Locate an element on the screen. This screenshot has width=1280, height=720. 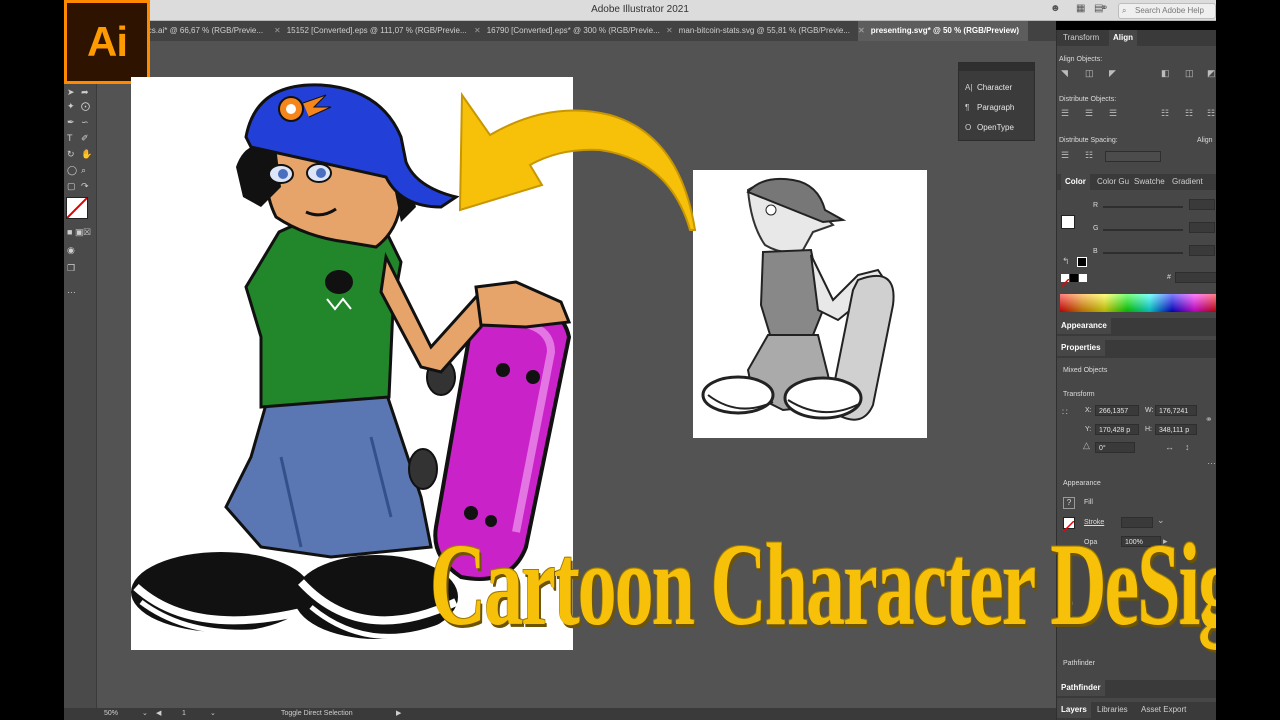
flip-horizontal-icon: ↔ is located at coordinates (1169, 447).